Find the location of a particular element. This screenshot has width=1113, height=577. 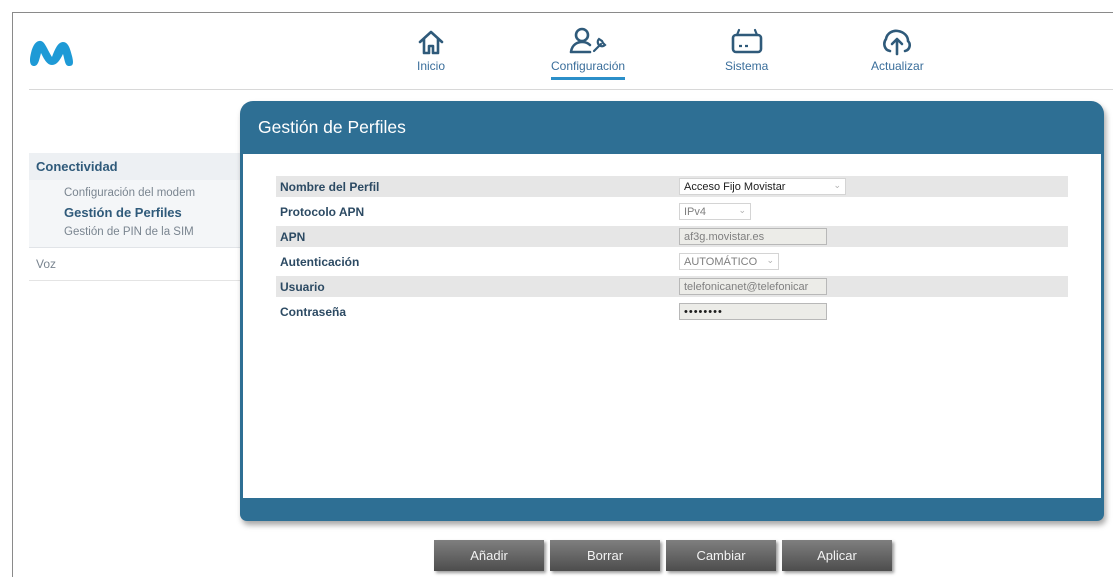

row-autenticacion: Autenticación AUTOMÁTICO ⌄ is located at coordinates (672, 261).